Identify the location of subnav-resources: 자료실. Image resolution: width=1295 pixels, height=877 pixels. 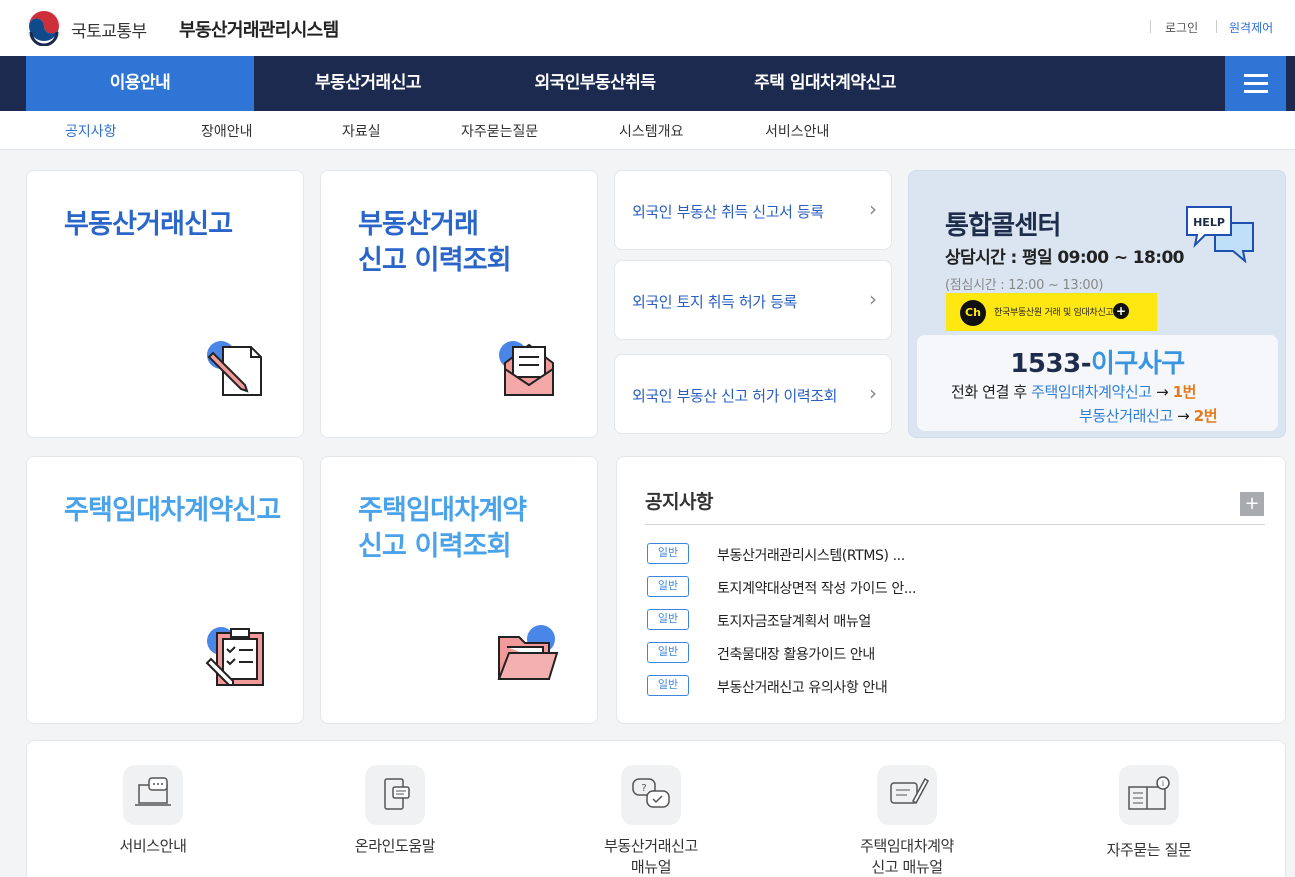
(361, 131).